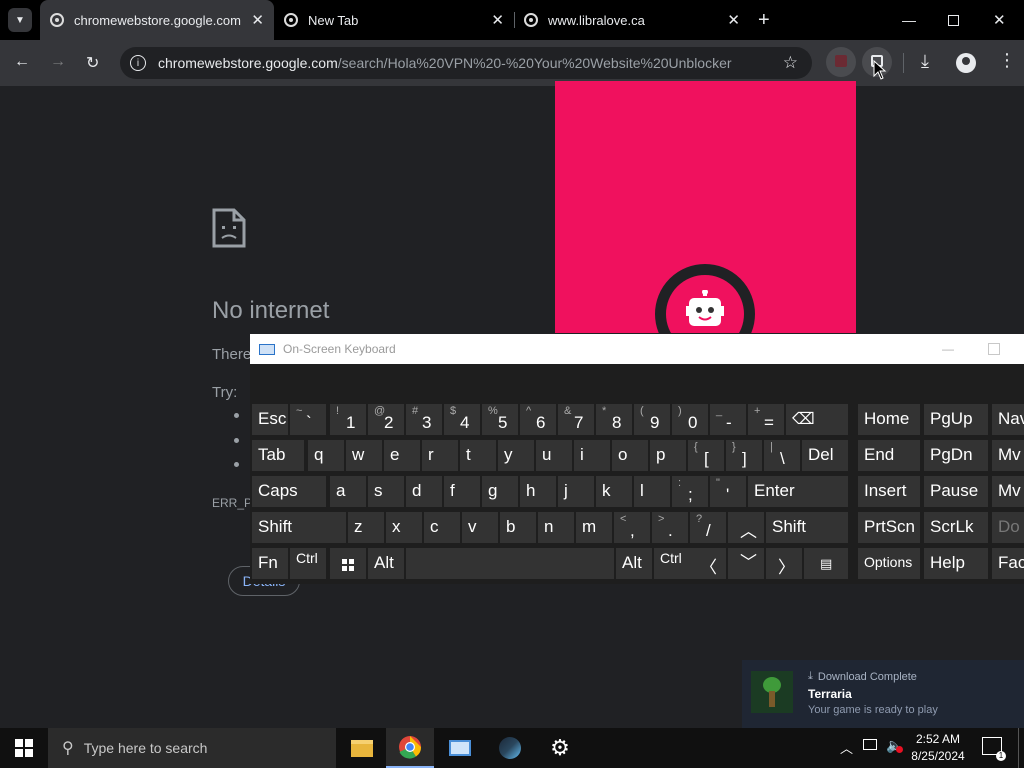 This screenshot has height=768, width=1024. I want to click on chrome-taskbar-button, so click(410, 748).